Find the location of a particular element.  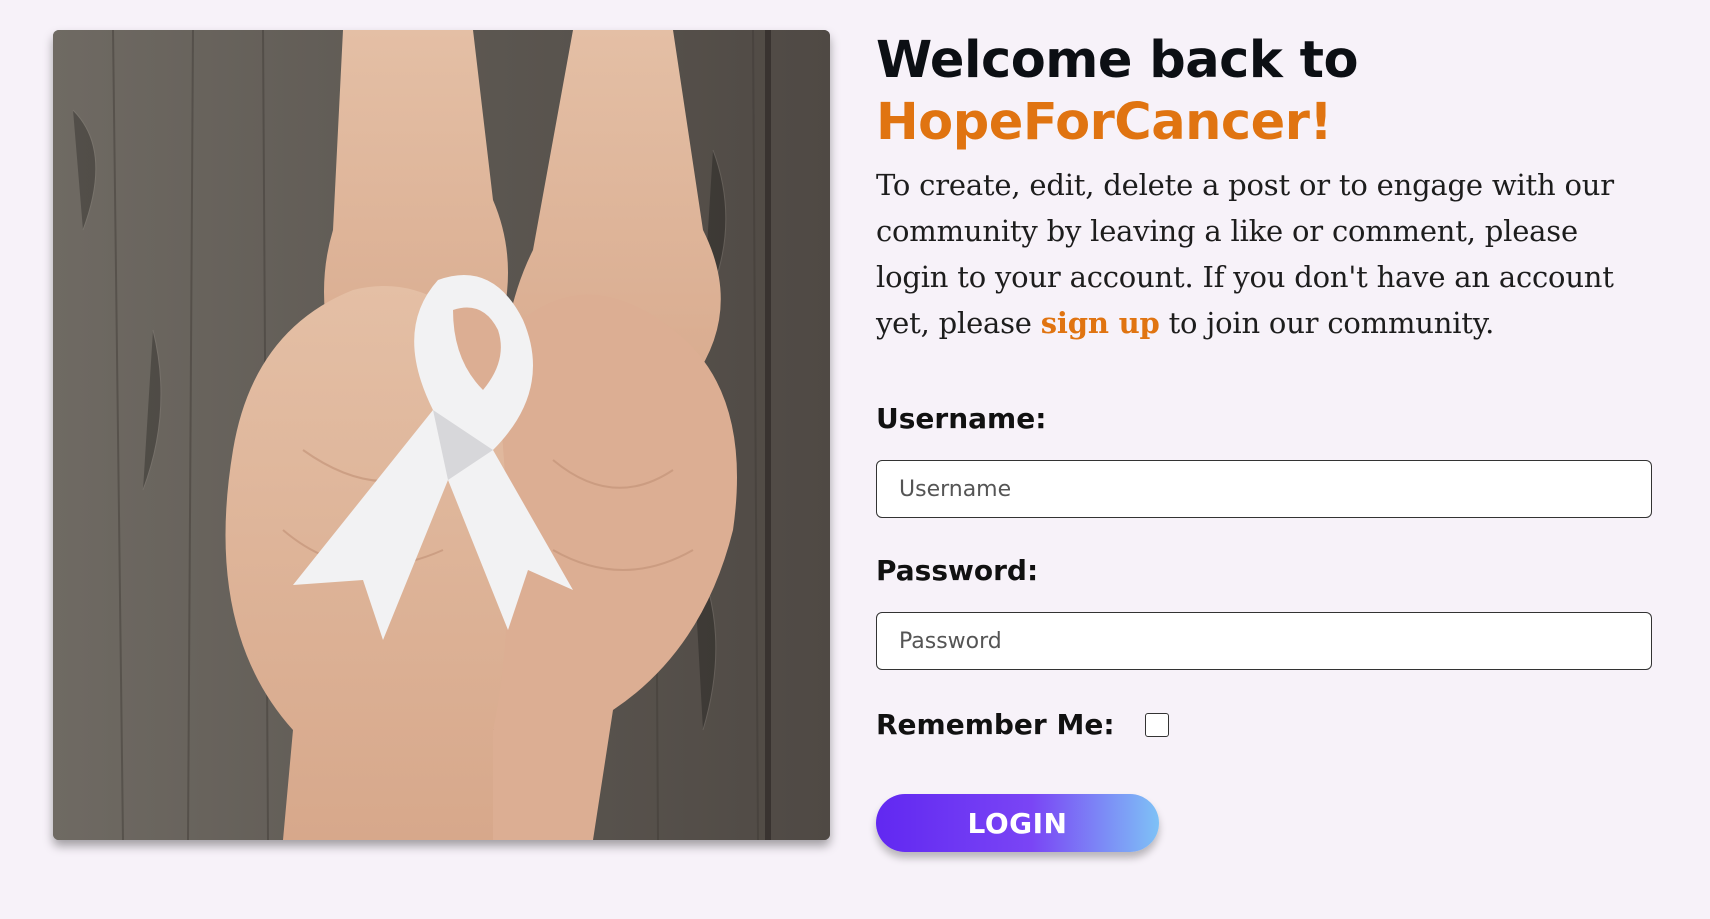

sign-up-link: sign up is located at coordinates (1100, 323).